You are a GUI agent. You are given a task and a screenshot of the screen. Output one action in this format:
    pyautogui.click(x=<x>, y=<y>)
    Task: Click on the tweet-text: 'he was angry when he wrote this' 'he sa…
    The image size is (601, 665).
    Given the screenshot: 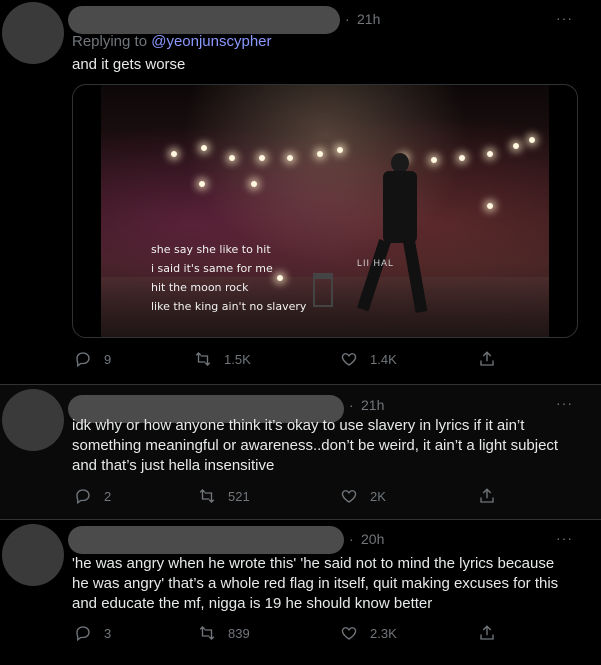 What is the action you would take?
    pyautogui.click(x=315, y=583)
    